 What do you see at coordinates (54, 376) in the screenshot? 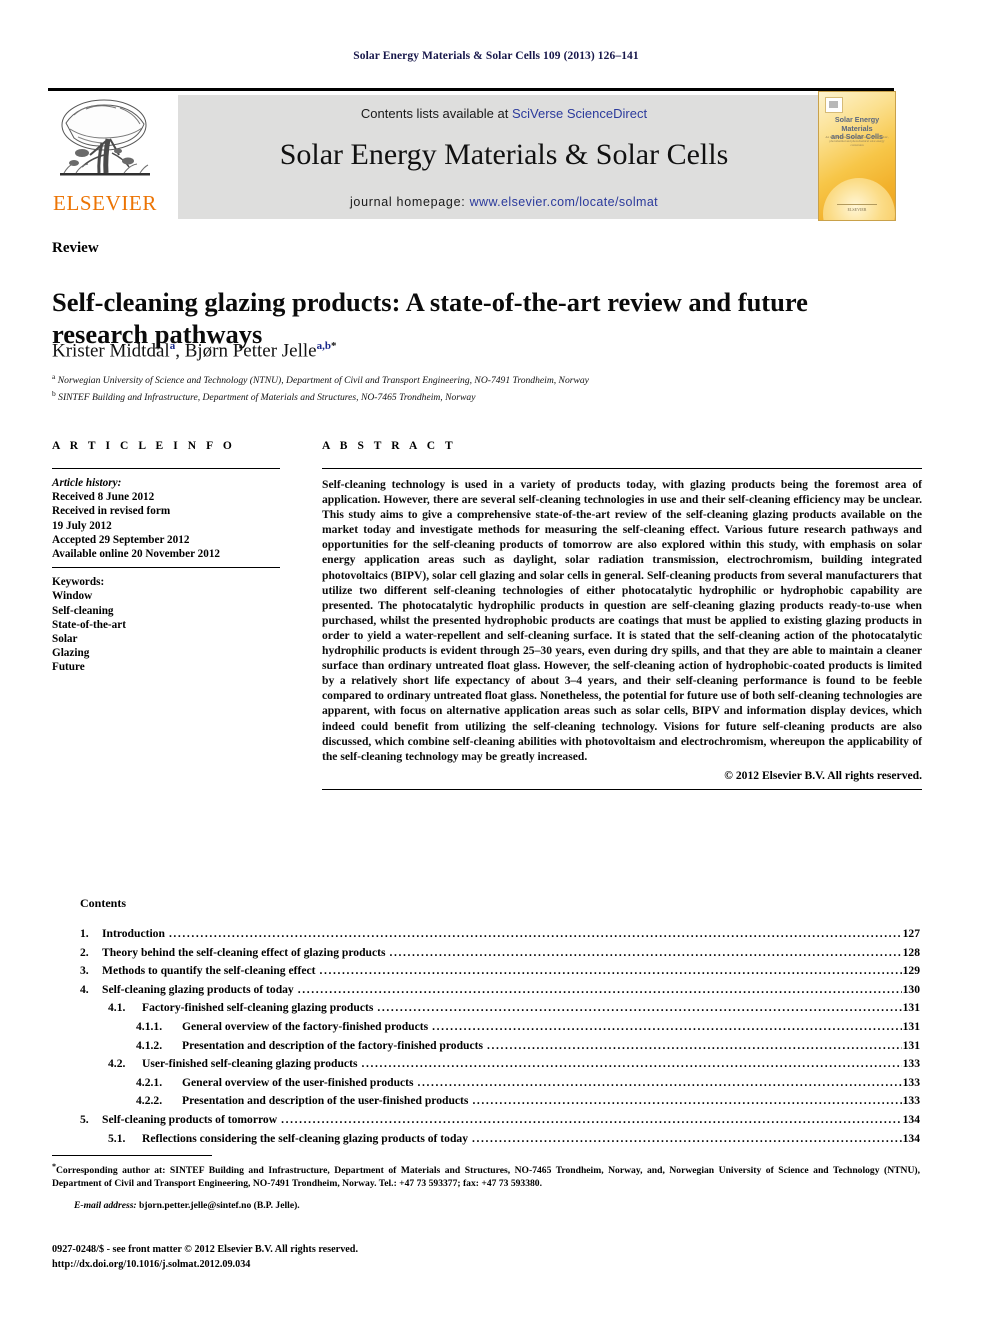
I see `affiliation-mark-a: a` at bounding box center [54, 376].